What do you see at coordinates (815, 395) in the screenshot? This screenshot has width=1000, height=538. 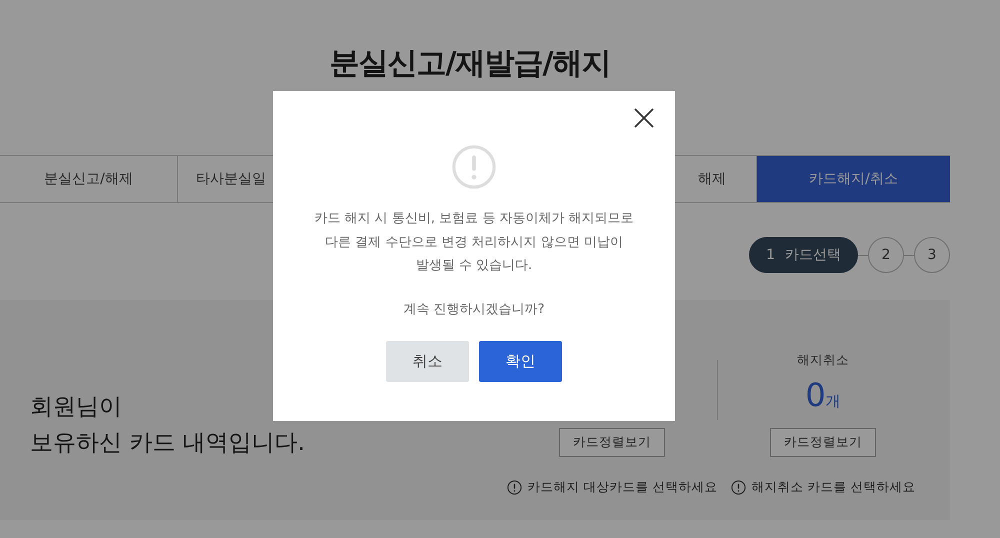 I see `count-value: 0` at bounding box center [815, 395].